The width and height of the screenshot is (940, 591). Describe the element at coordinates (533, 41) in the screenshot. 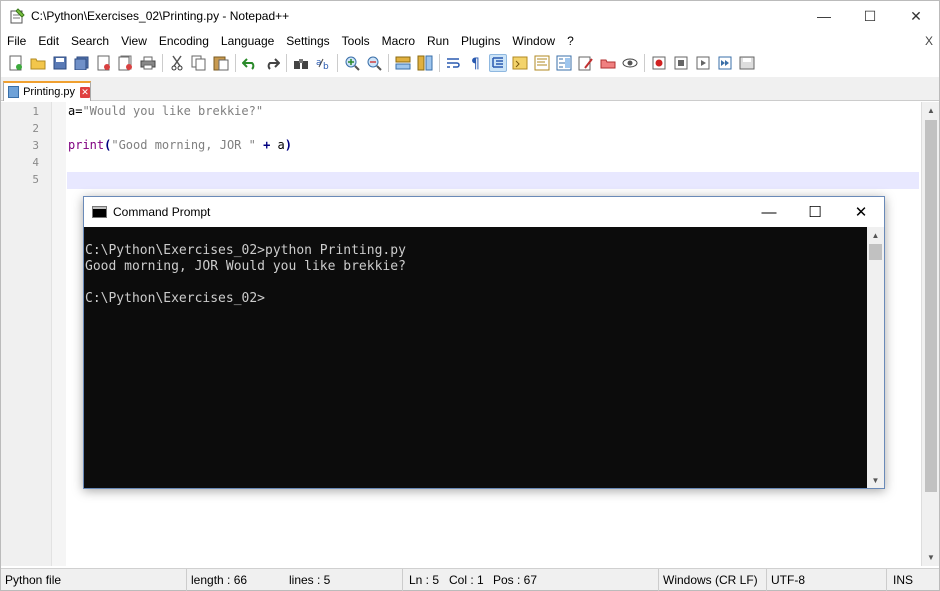

I see `menu-window: Window` at that location.